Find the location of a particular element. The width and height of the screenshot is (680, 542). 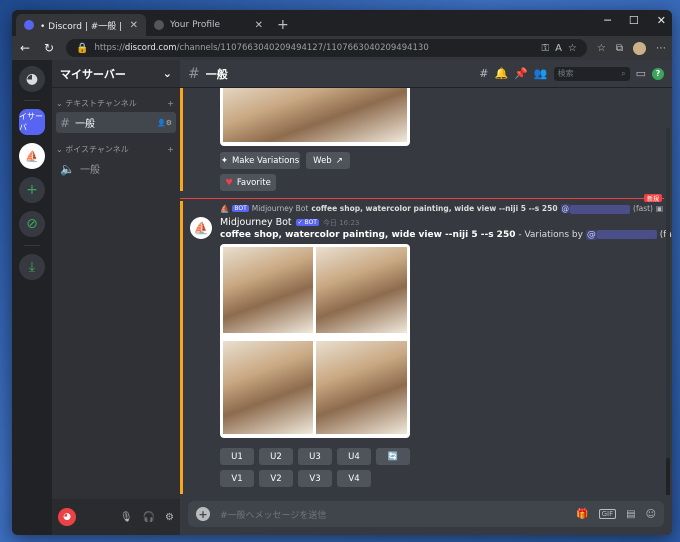

upscale-button-2: U2 is located at coordinates (276, 456).